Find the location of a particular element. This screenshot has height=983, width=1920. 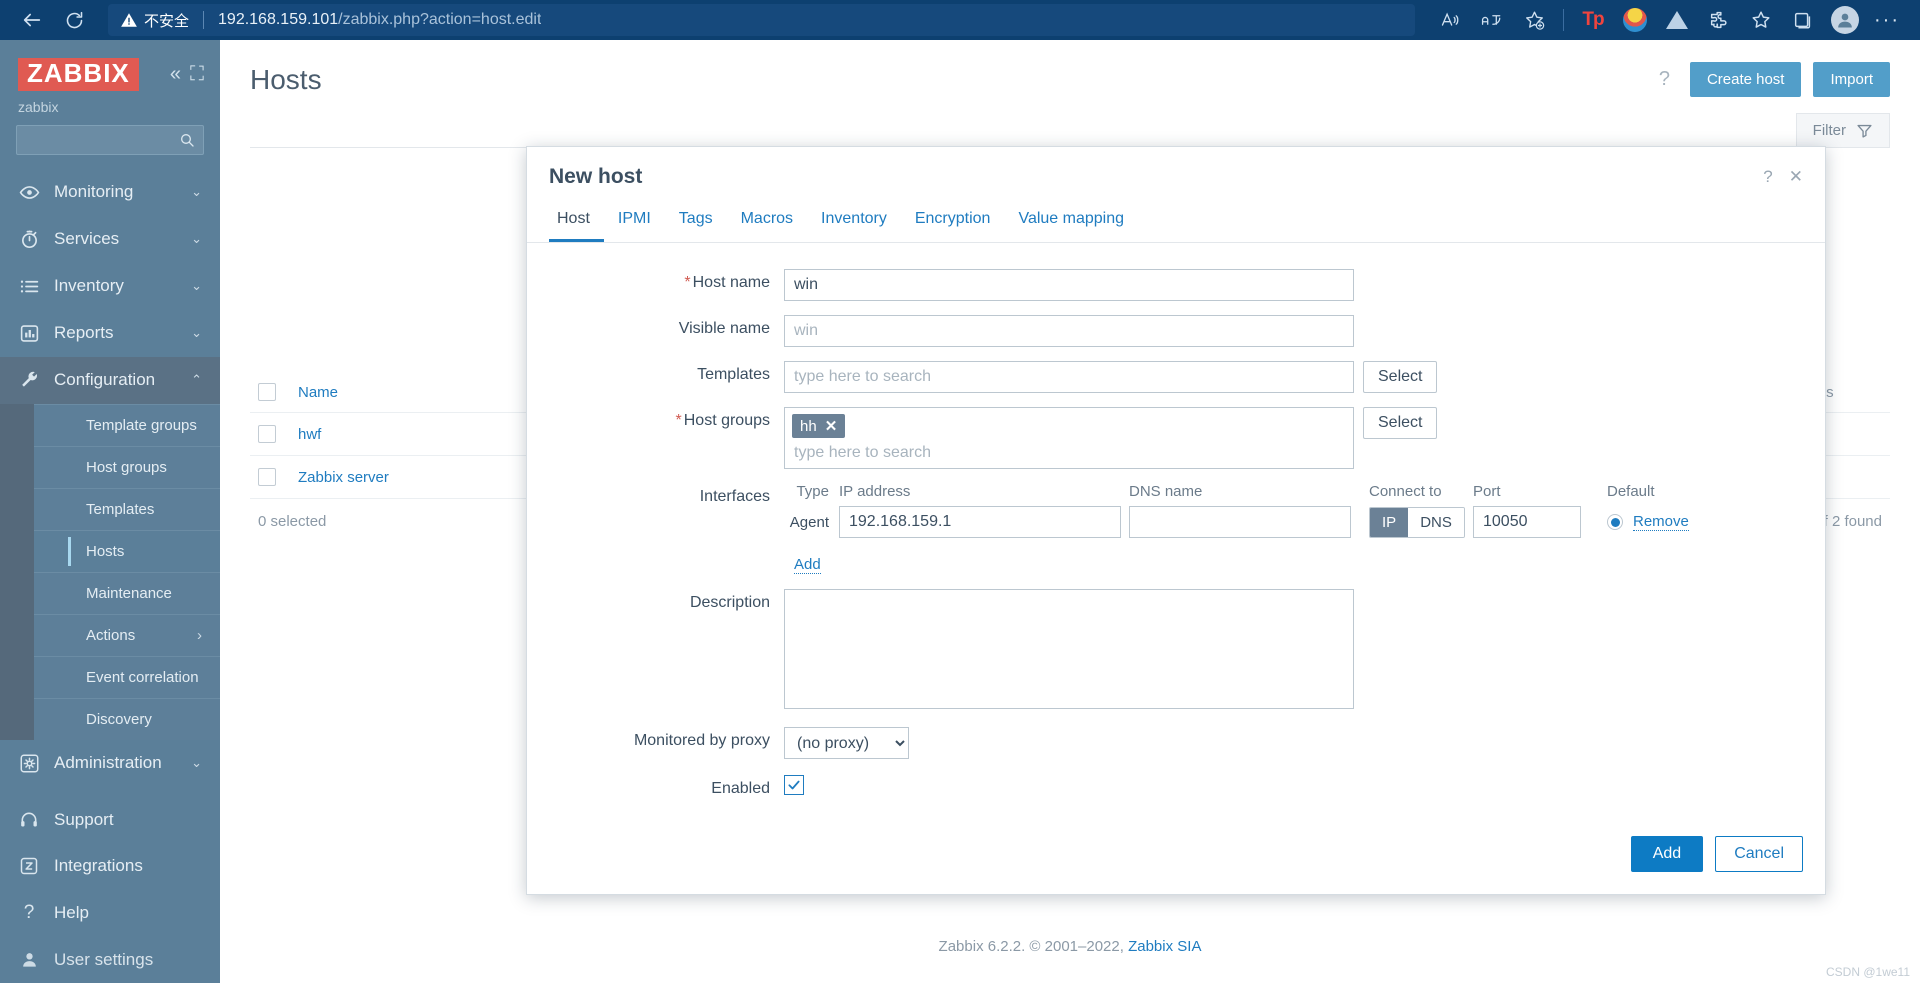

host-groups-input is located at coordinates (1069, 451).